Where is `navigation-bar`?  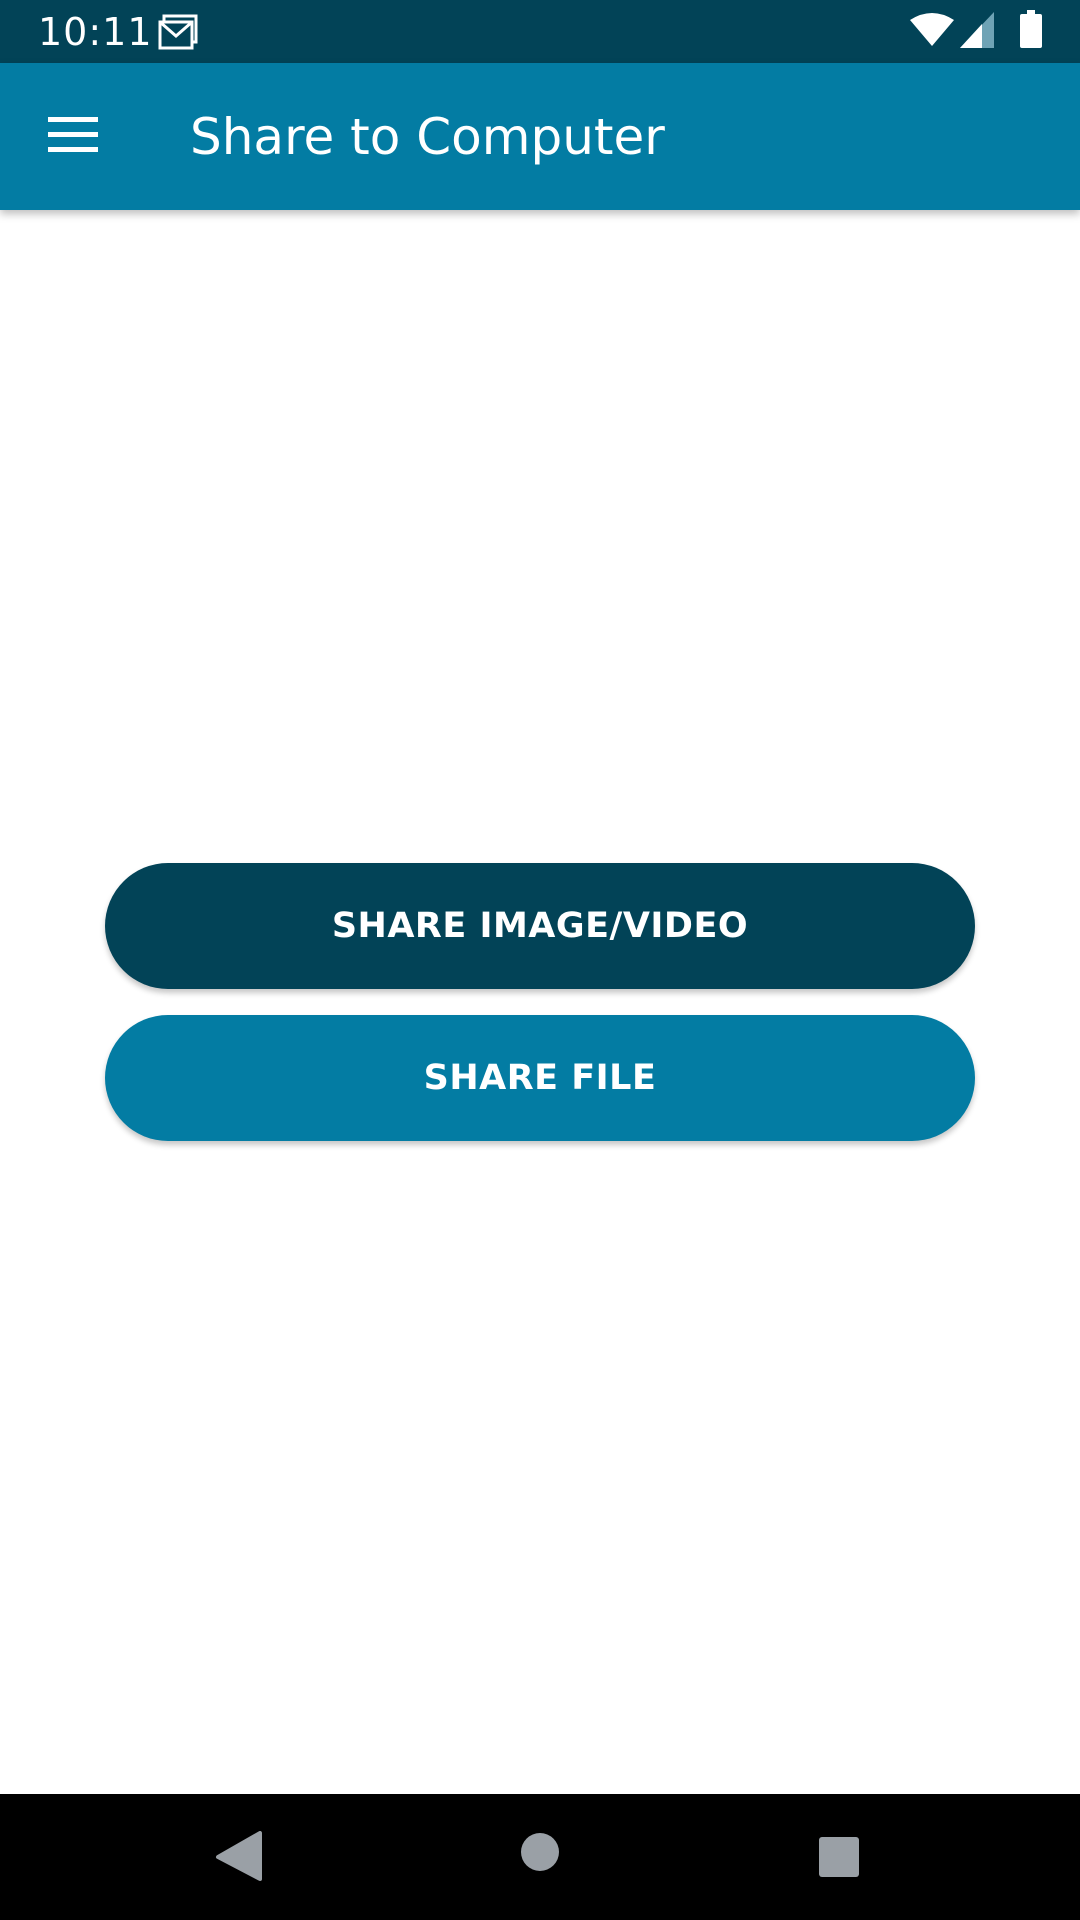
navigation-bar is located at coordinates (540, 1857).